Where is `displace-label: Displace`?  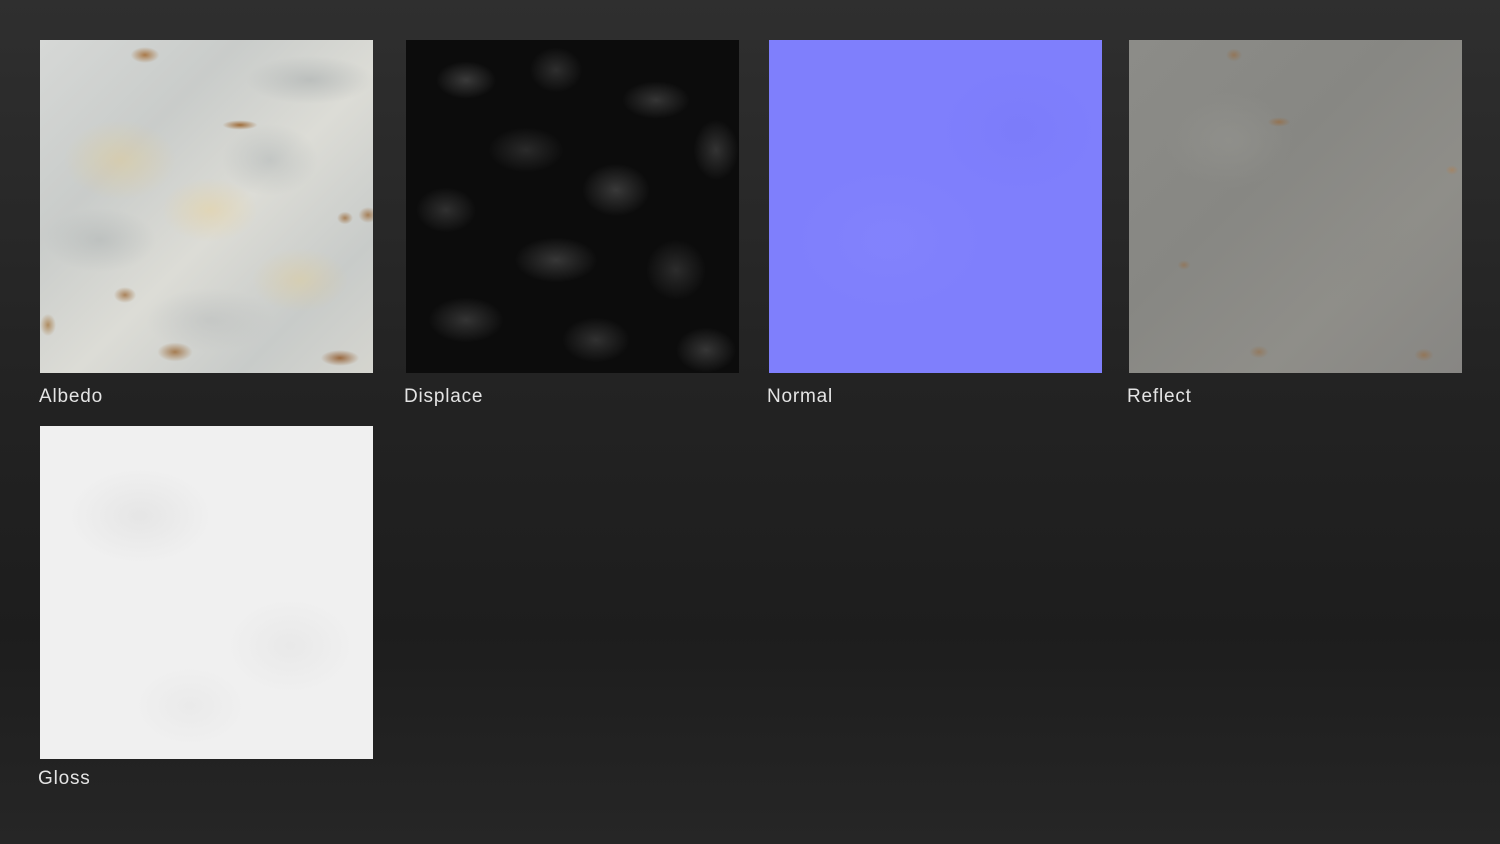 displace-label: Displace is located at coordinates (444, 396).